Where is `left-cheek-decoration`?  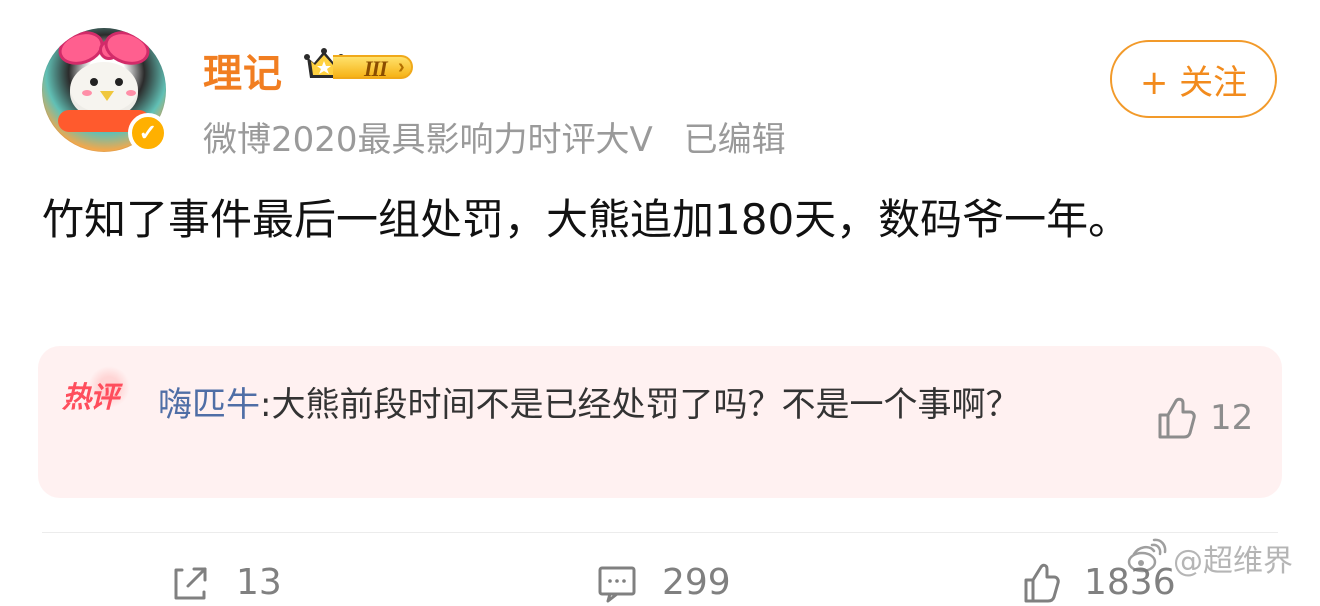
left-cheek-decoration is located at coordinates (87, 93).